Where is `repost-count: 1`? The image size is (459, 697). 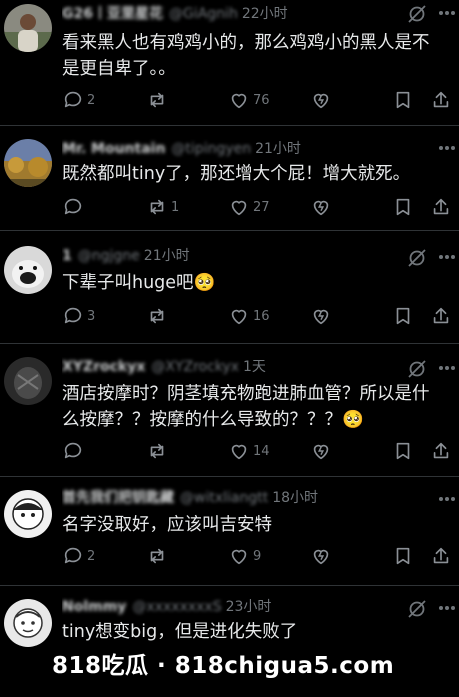
repost-count: 1 is located at coordinates (175, 207).